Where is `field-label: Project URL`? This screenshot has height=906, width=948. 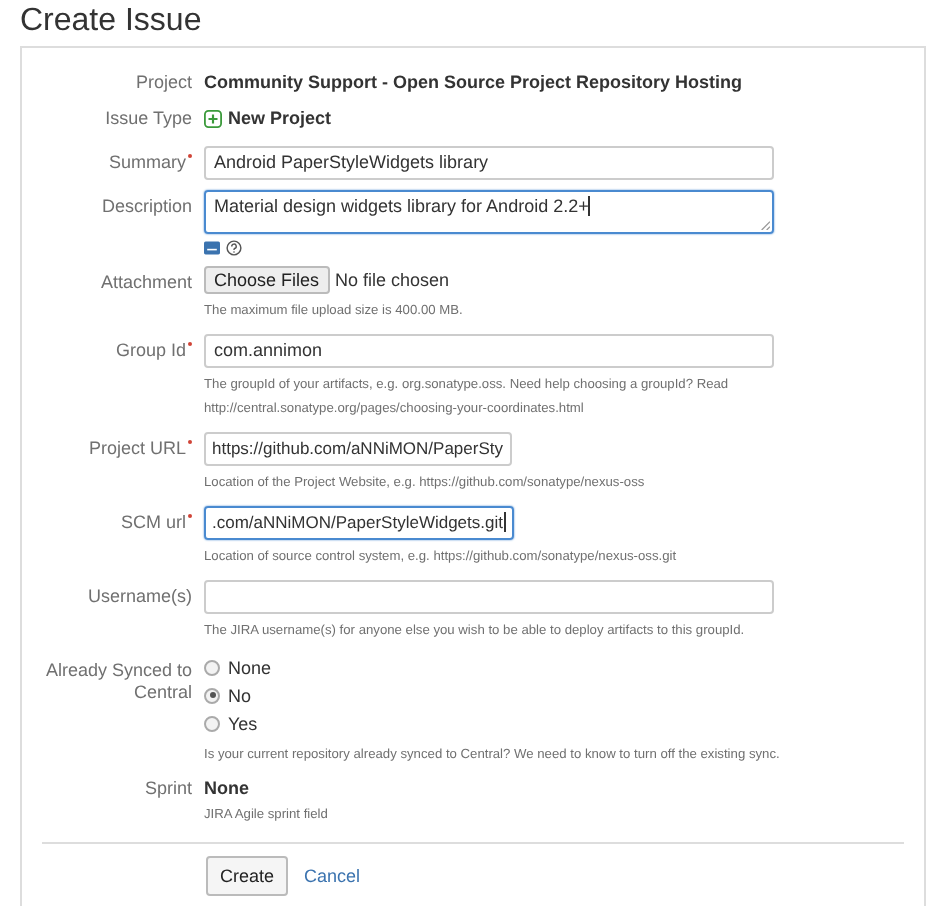 field-label: Project URL is located at coordinates (137, 447).